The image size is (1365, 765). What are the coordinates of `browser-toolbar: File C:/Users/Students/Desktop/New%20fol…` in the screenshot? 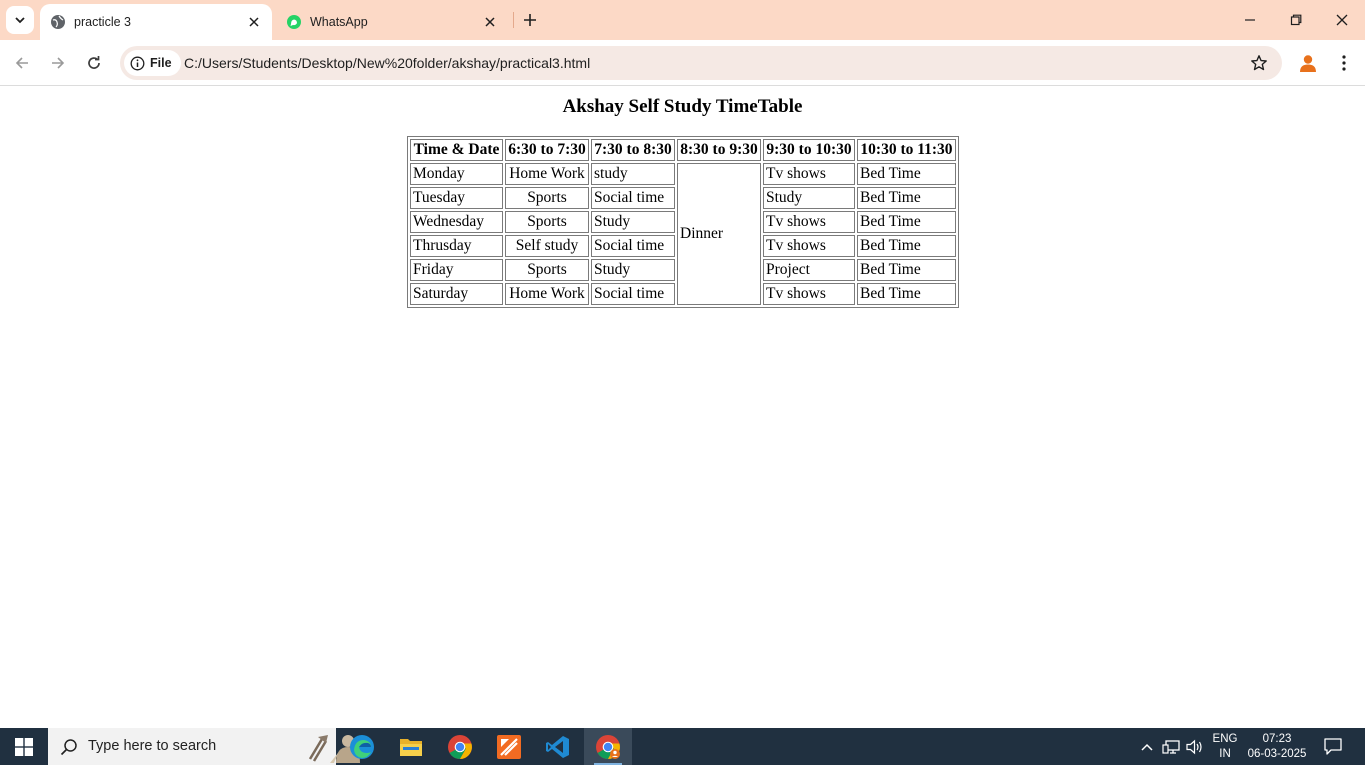 It's located at (682, 63).